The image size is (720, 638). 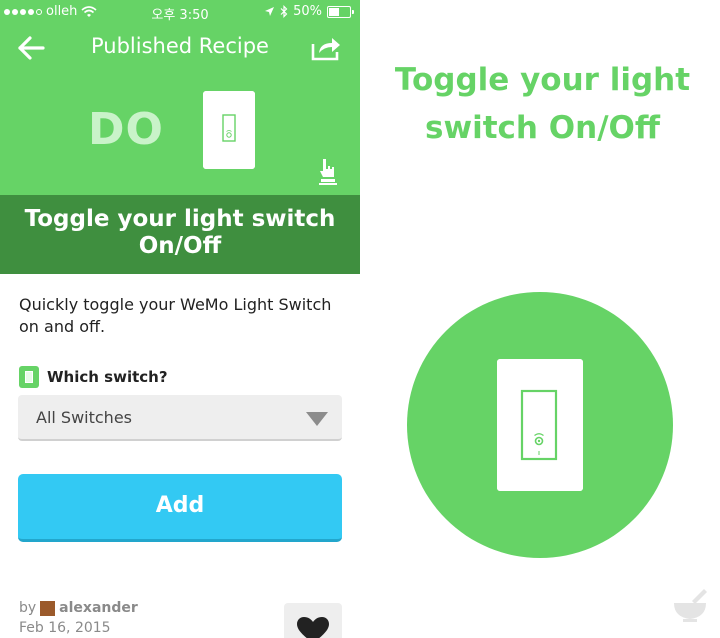 I want to click on byline: by alexander, so click(x=78, y=608).